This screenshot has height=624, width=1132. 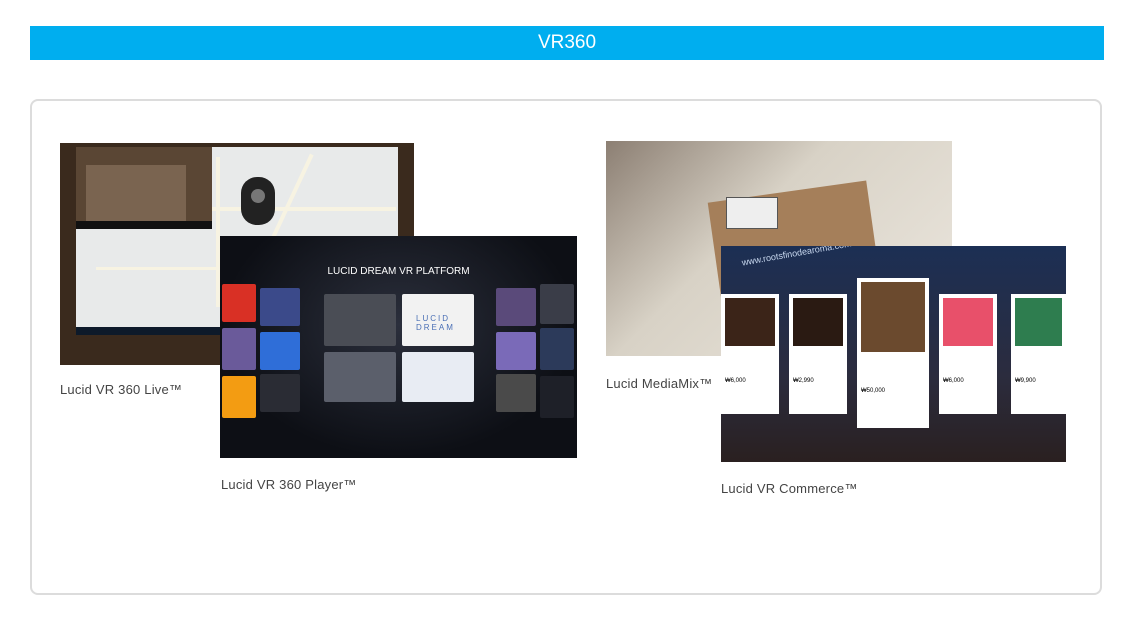 I want to click on facebook-tile, so click(x=438, y=377).